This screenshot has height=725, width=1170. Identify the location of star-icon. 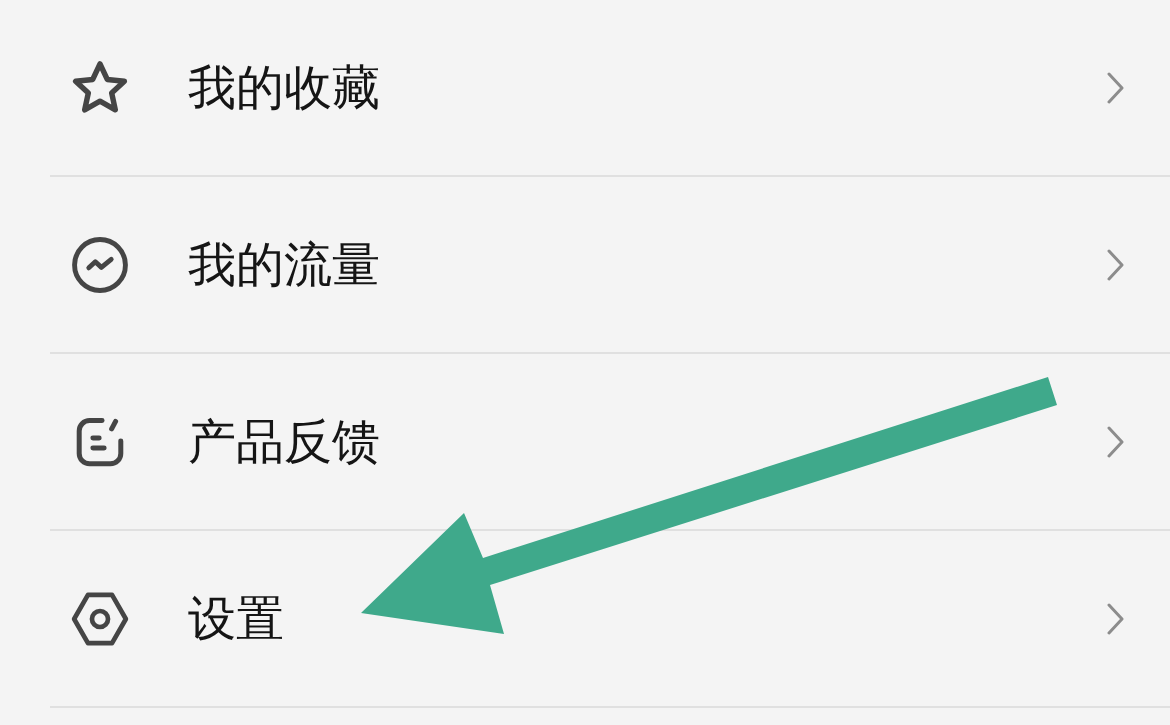
(100, 87).